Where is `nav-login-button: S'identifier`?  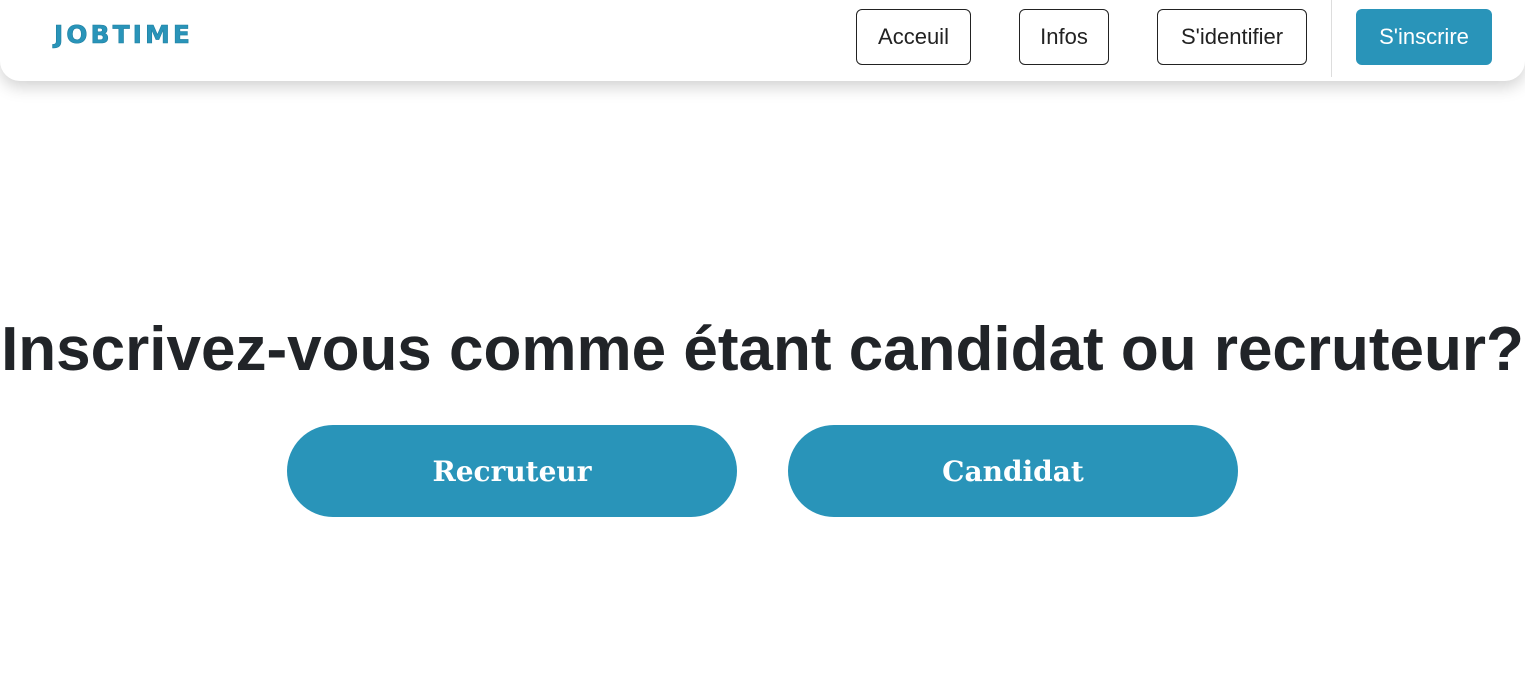
nav-login-button: S'identifier is located at coordinates (1232, 37).